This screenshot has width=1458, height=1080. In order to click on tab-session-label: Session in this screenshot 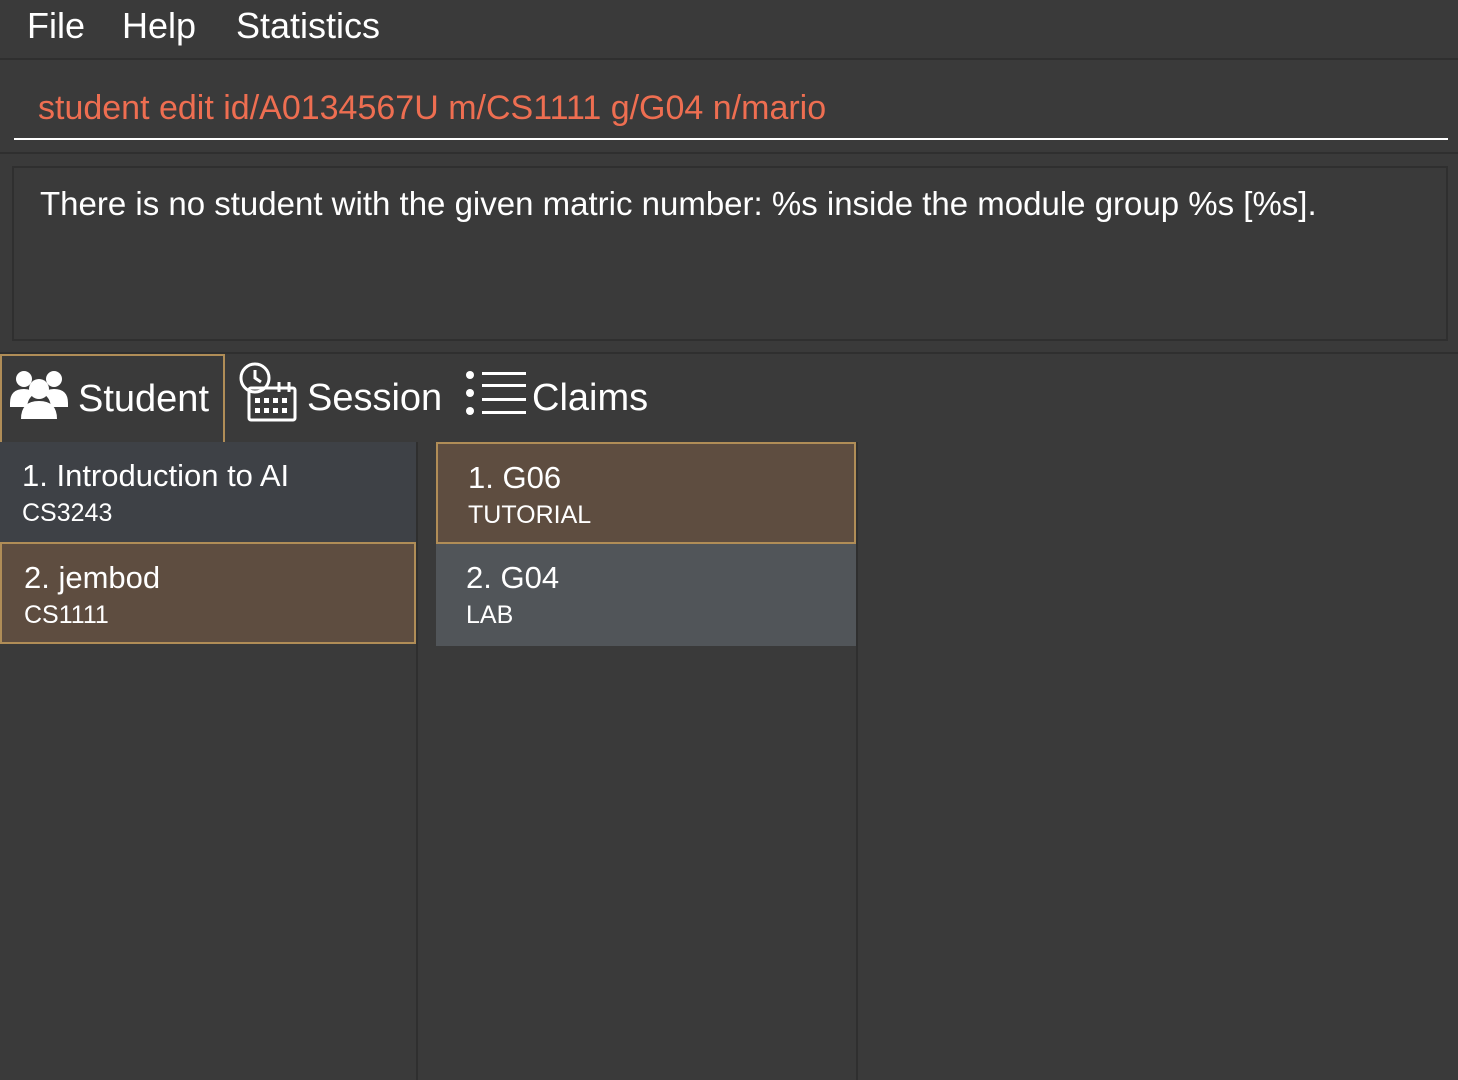, I will do `click(375, 397)`.